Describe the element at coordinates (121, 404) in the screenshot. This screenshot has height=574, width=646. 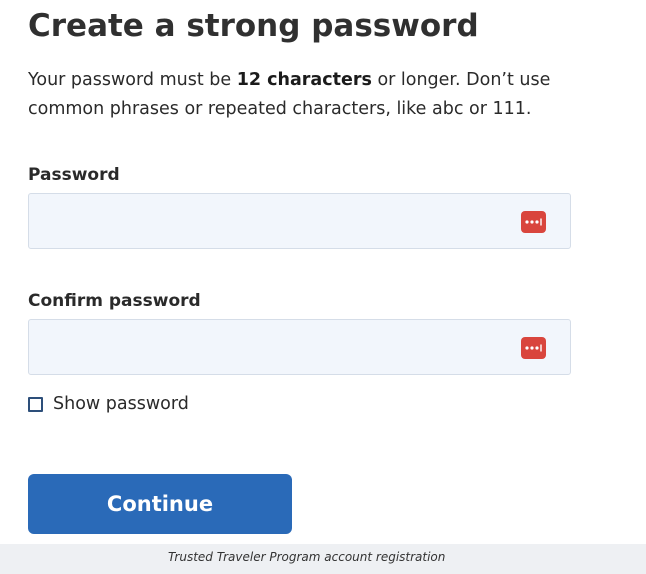
I see `show-password-label: Show password` at that location.